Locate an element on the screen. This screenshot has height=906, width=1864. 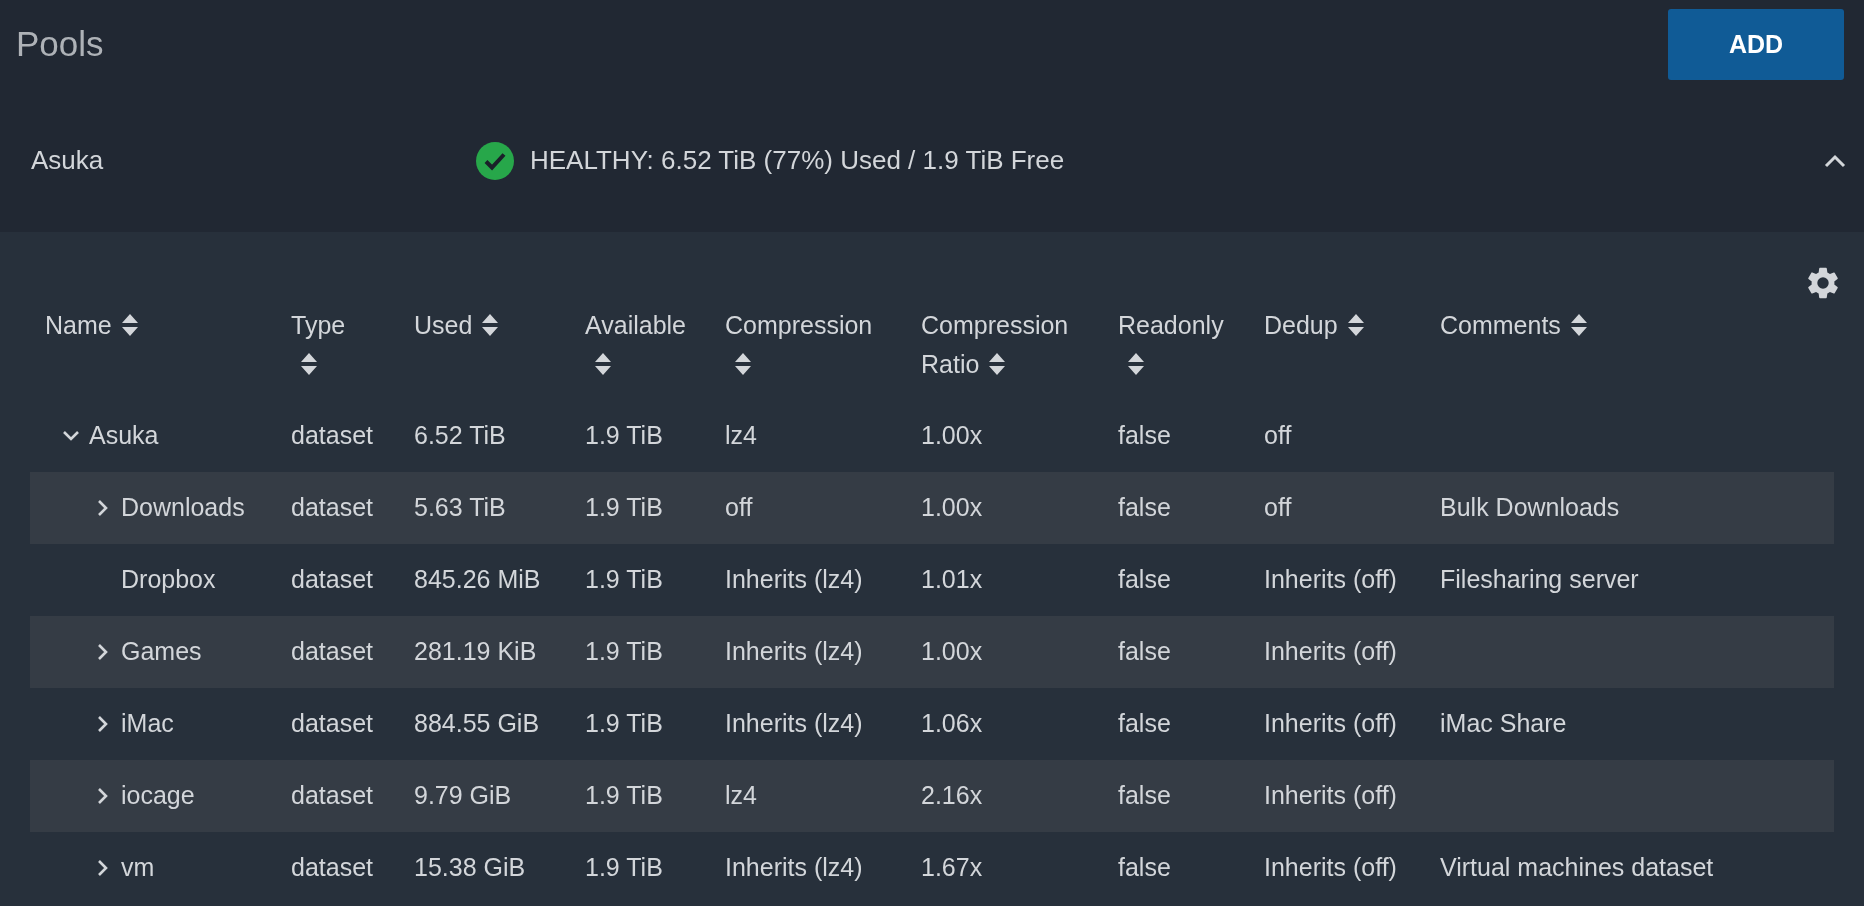
column-header: Name is located at coordinates (91, 325).